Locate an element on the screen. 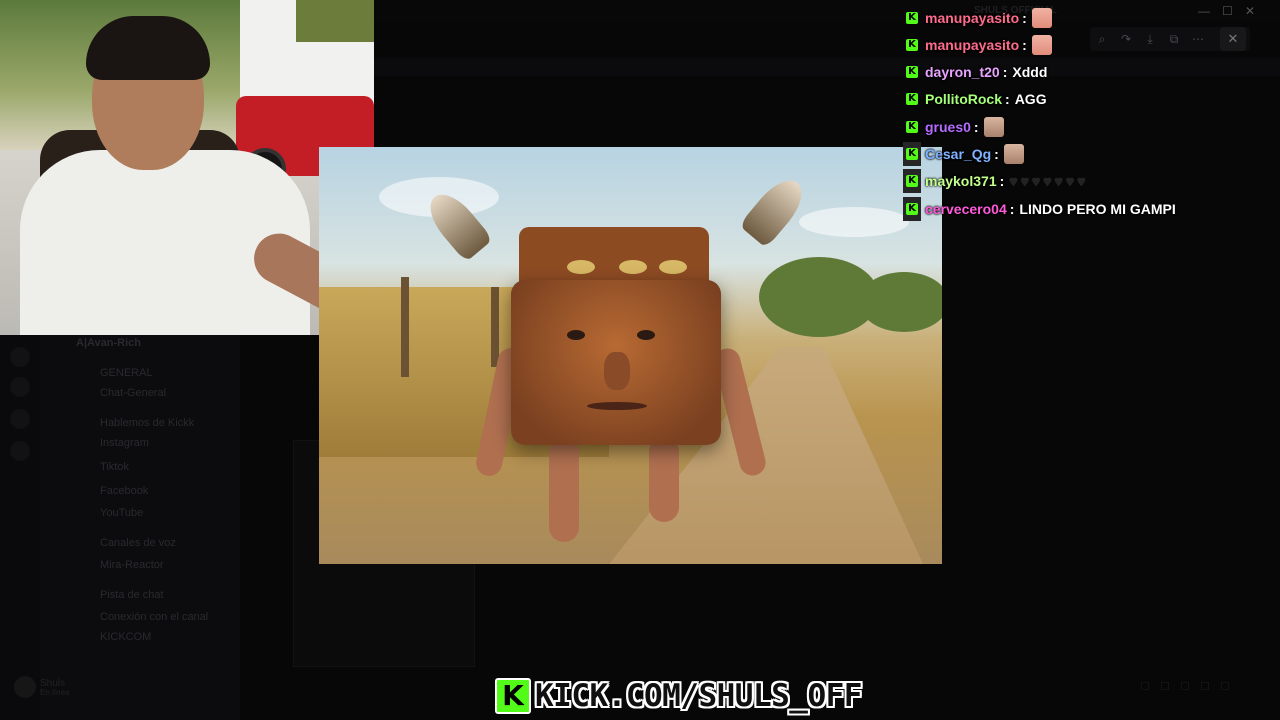 This screenshot has width=1280, height=720. chat-message: Kmaykol371: ♥♥♥♥♥♥♥ is located at coordinates (995, 181).